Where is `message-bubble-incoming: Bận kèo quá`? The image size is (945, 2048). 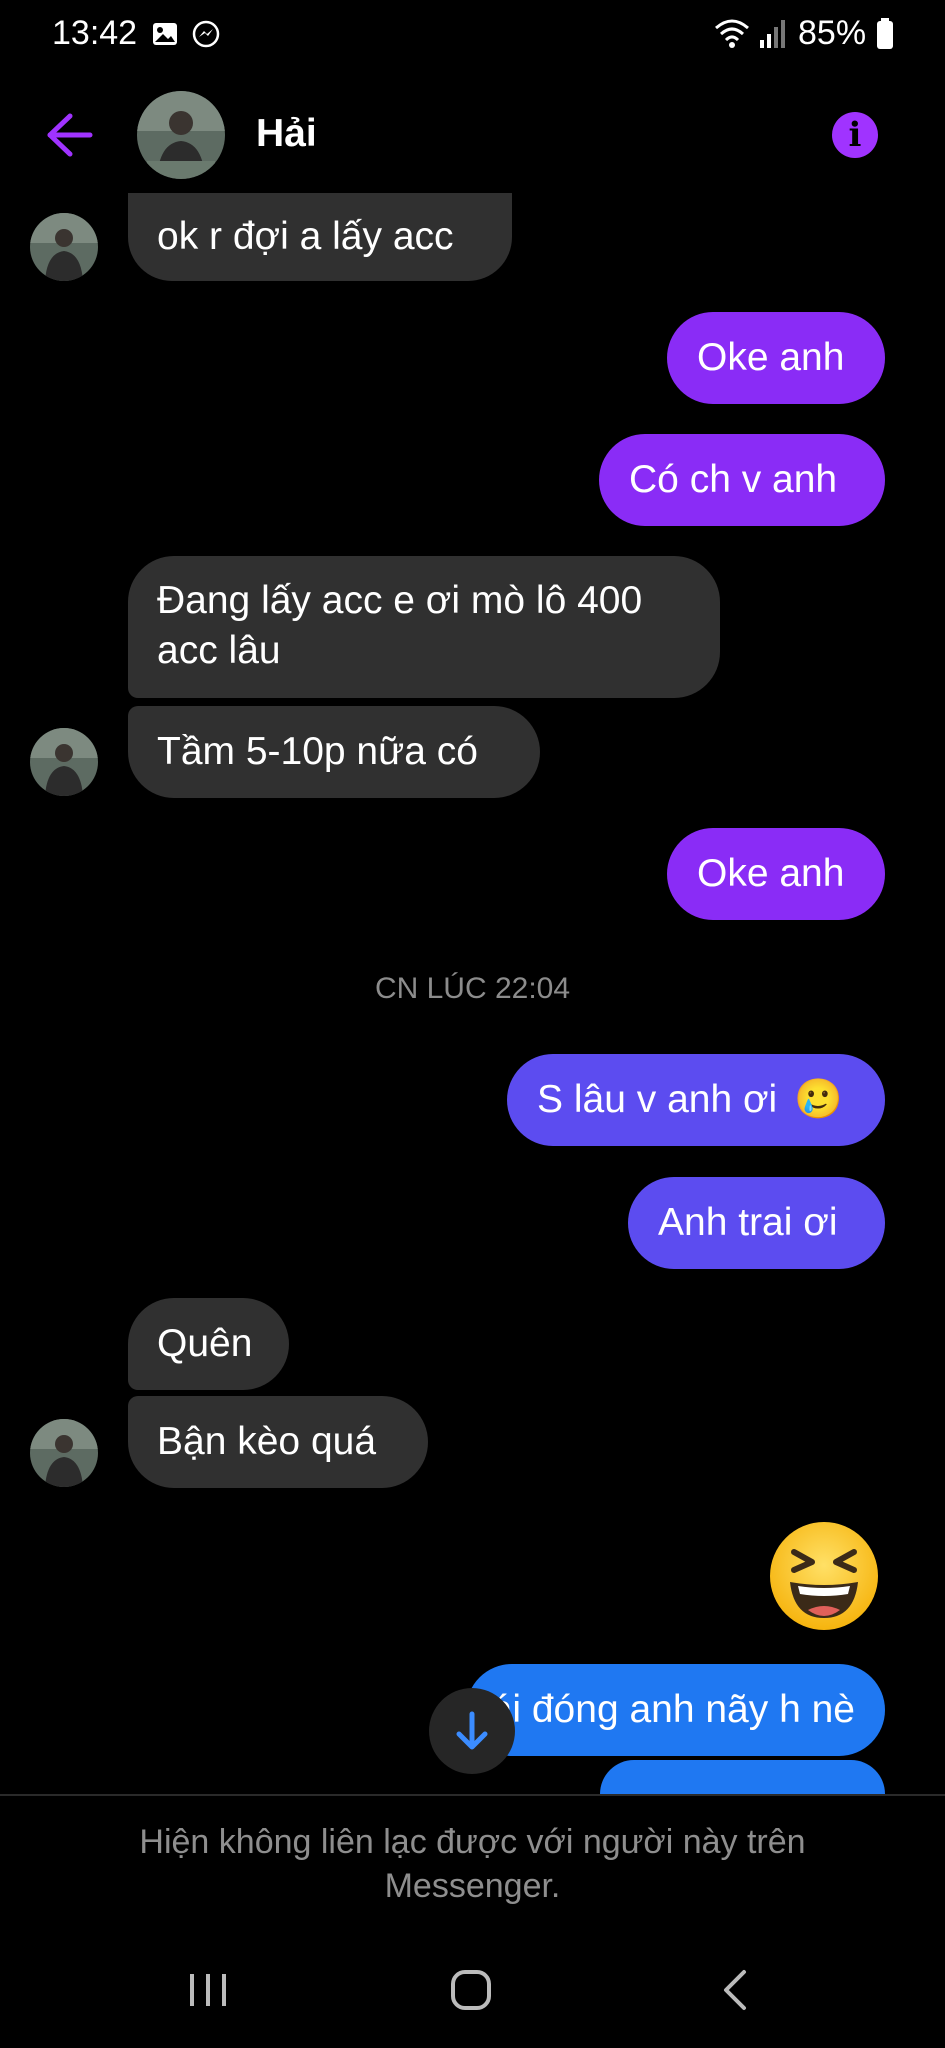
message-bubble-incoming: Bận kèo quá is located at coordinates (278, 1442).